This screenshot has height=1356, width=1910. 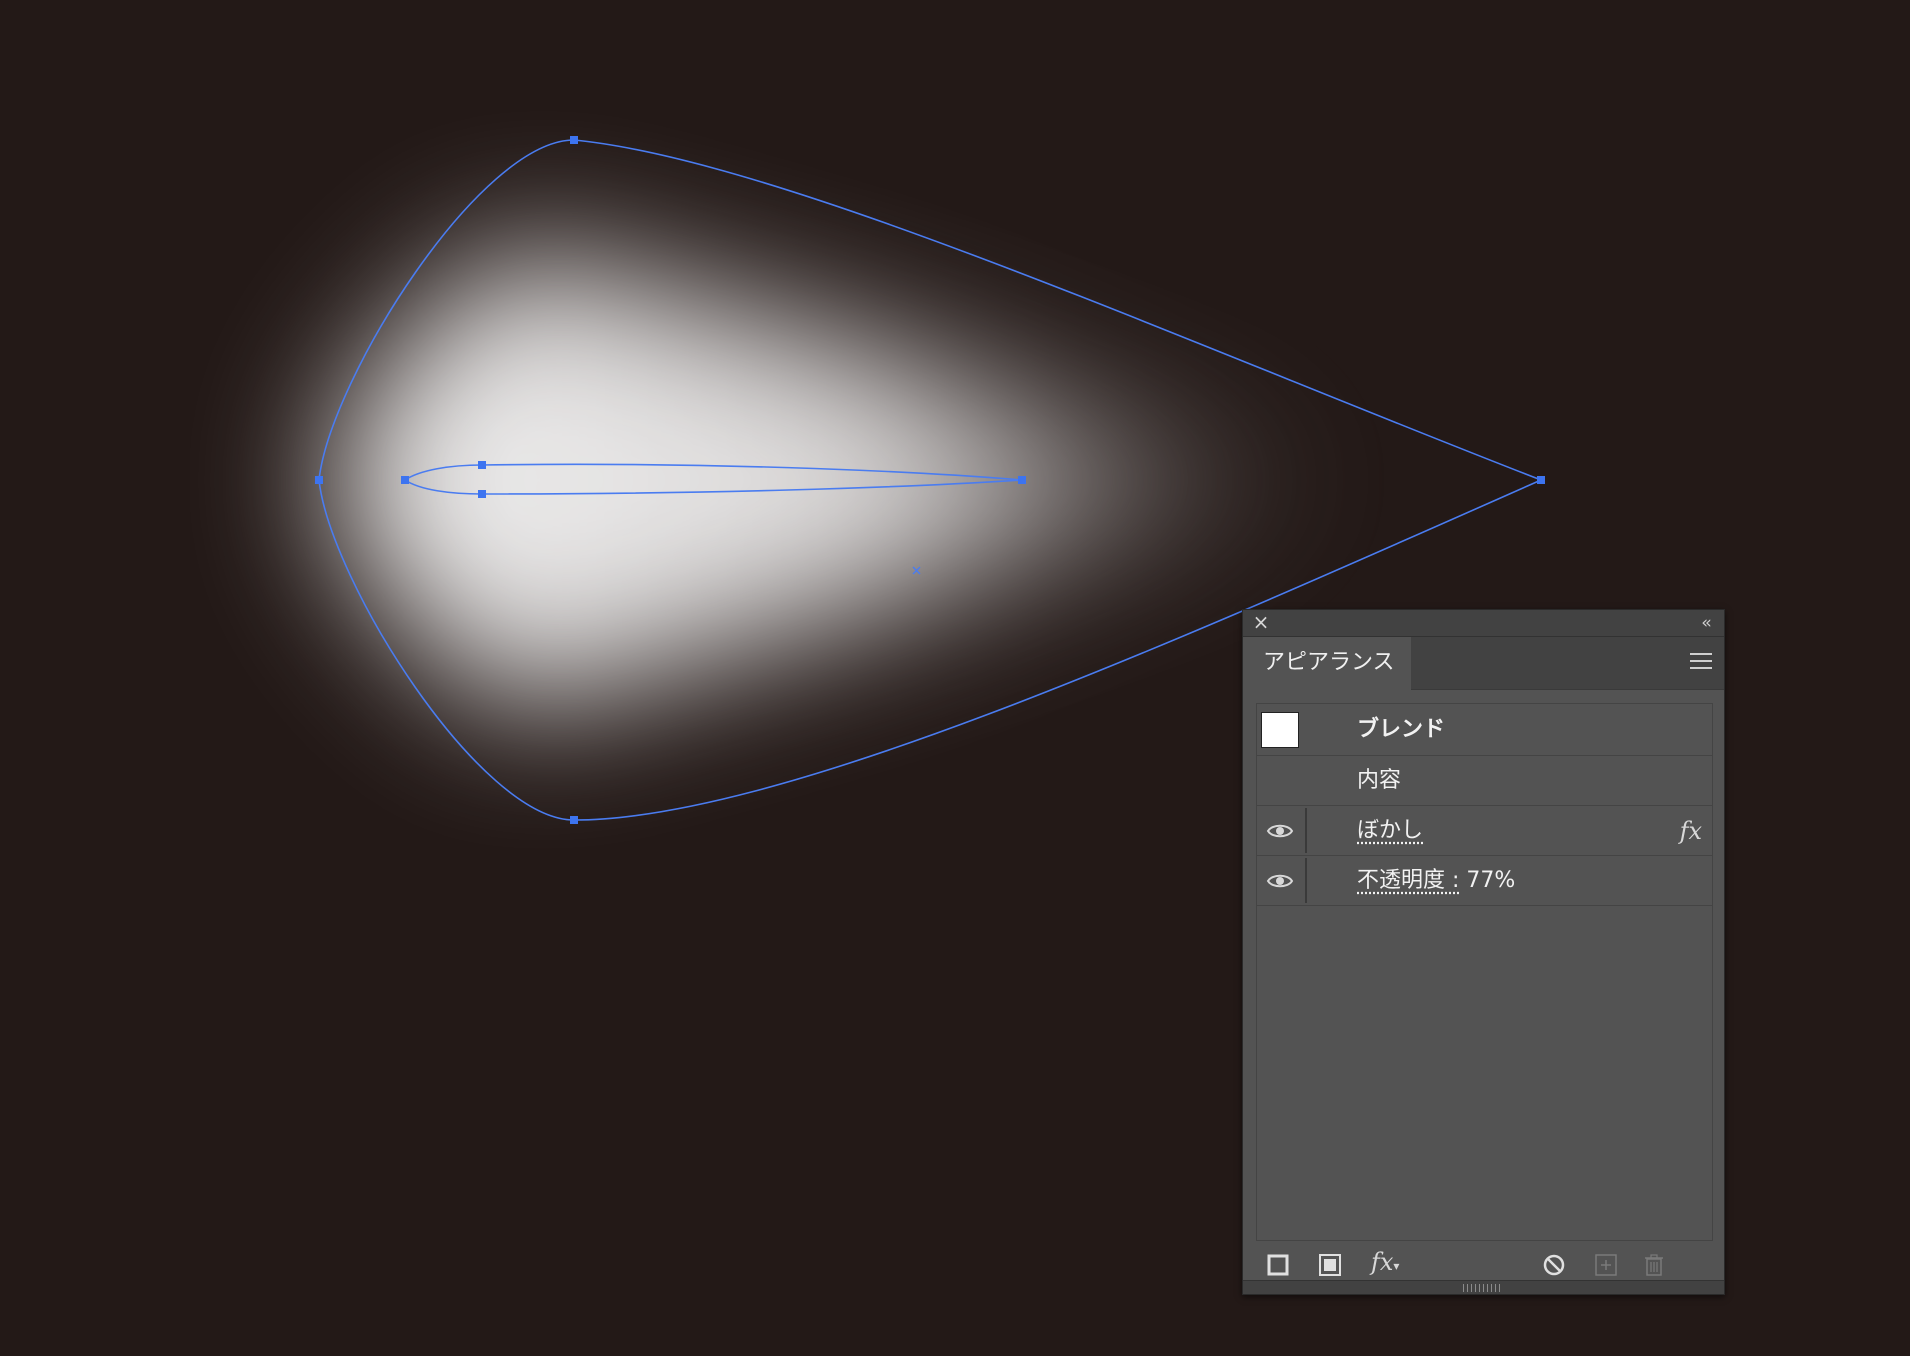 What do you see at coordinates (1484, 831) in the screenshot?
I see `list-item-feather: ぼかし fx` at bounding box center [1484, 831].